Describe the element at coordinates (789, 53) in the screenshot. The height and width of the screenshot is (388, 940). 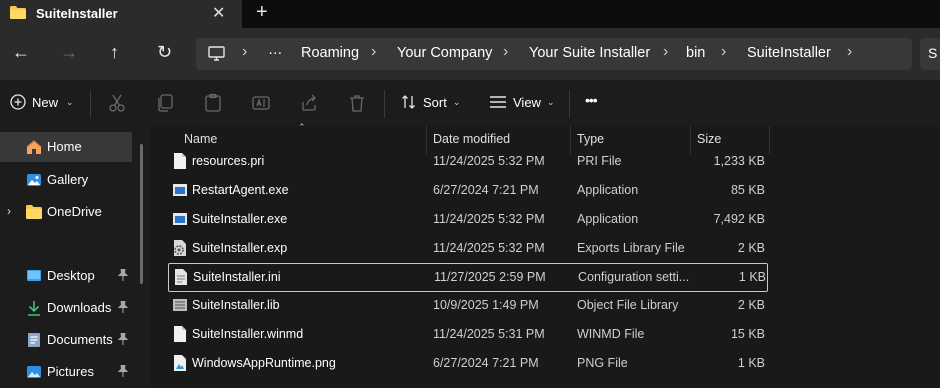
I see `breadcrumb-suiteinstaller: SuiteInstaller` at that location.